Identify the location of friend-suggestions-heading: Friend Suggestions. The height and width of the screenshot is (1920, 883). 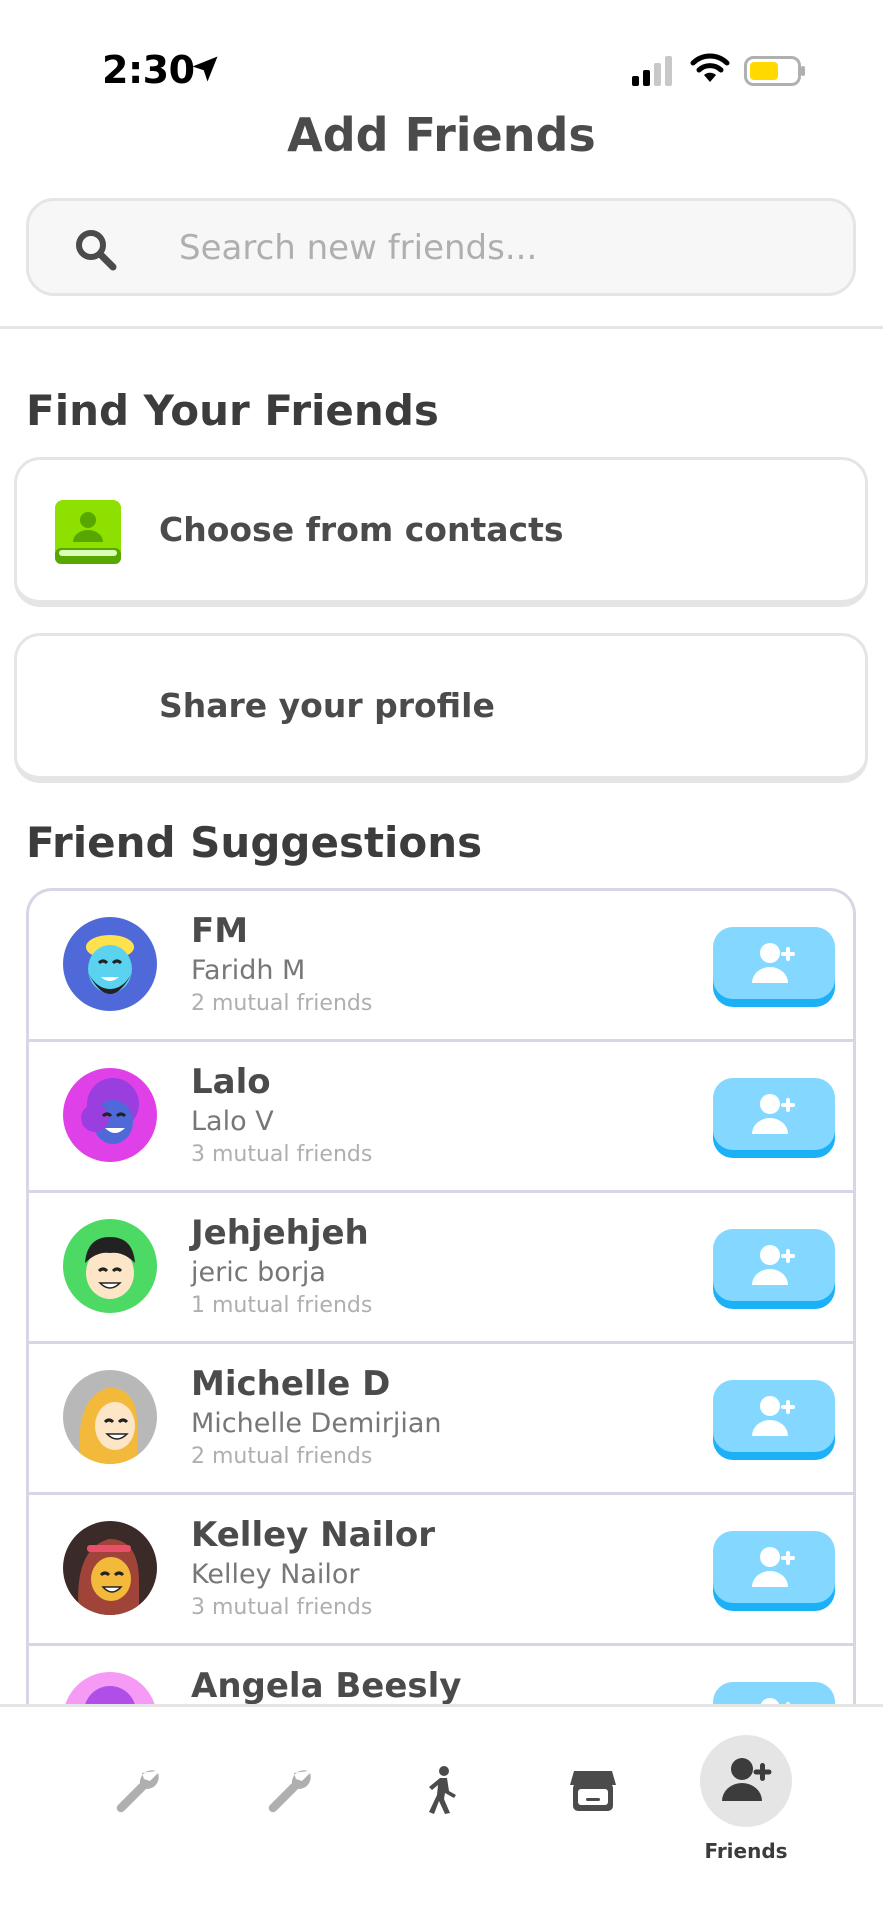
(254, 842).